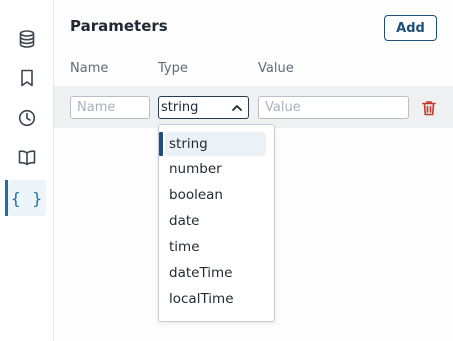 This screenshot has width=453, height=341. I want to click on sidebar-item-saved, so click(27, 78).